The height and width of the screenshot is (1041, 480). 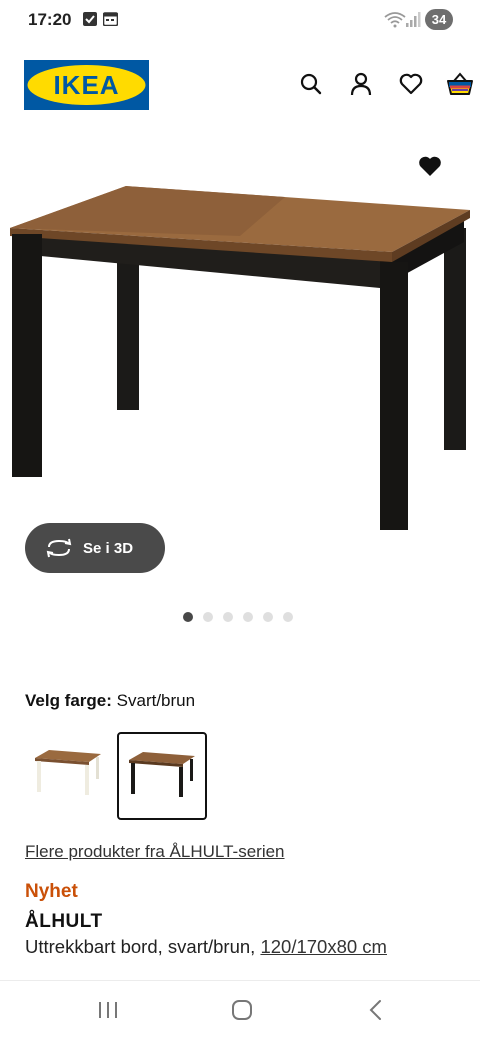 I want to click on cart-button, so click(x=460, y=86).